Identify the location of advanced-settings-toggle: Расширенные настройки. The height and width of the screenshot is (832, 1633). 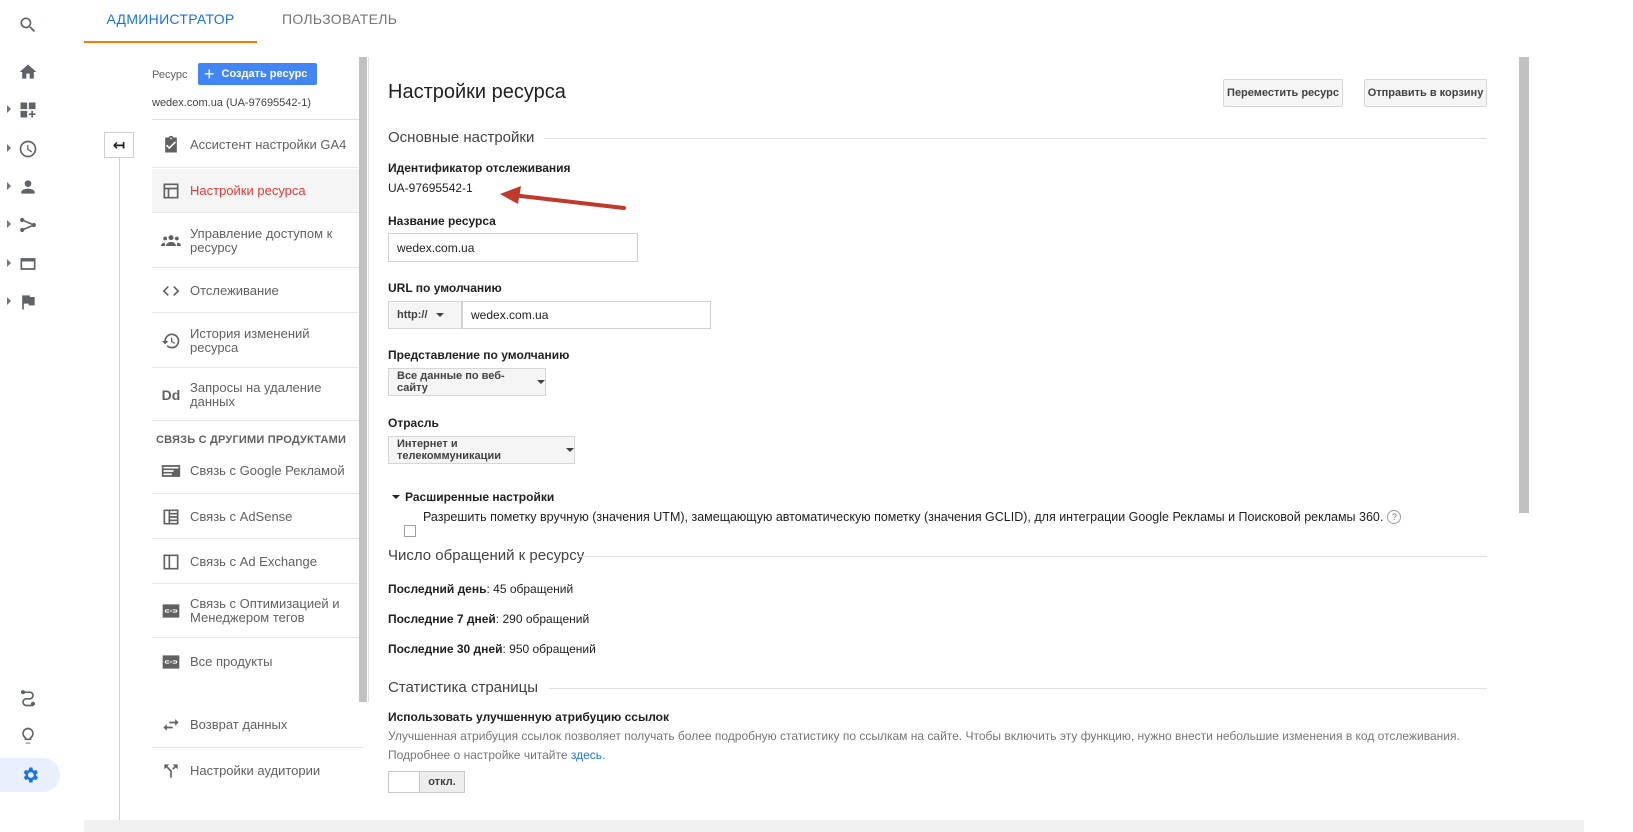
(473, 497).